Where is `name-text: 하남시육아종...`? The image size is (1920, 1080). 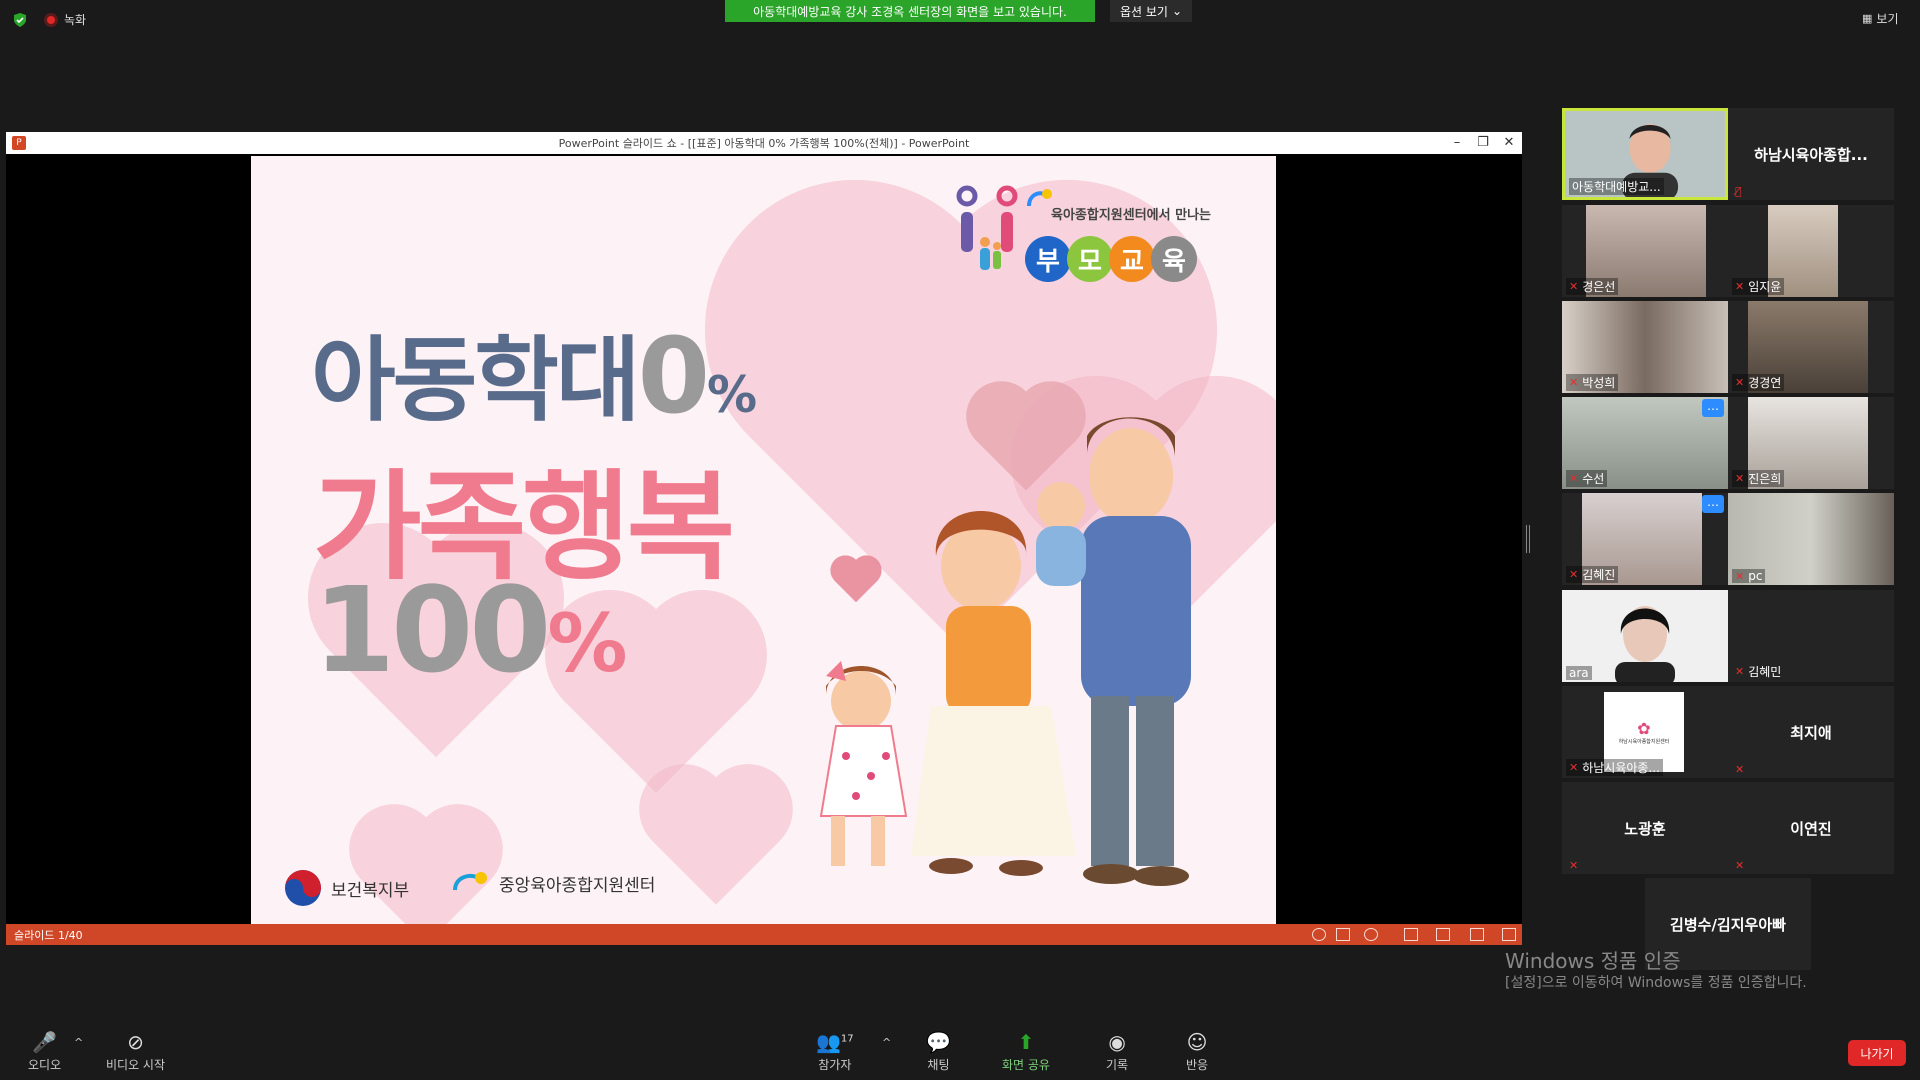
name-text: 하남시육아종... is located at coordinates (1621, 768).